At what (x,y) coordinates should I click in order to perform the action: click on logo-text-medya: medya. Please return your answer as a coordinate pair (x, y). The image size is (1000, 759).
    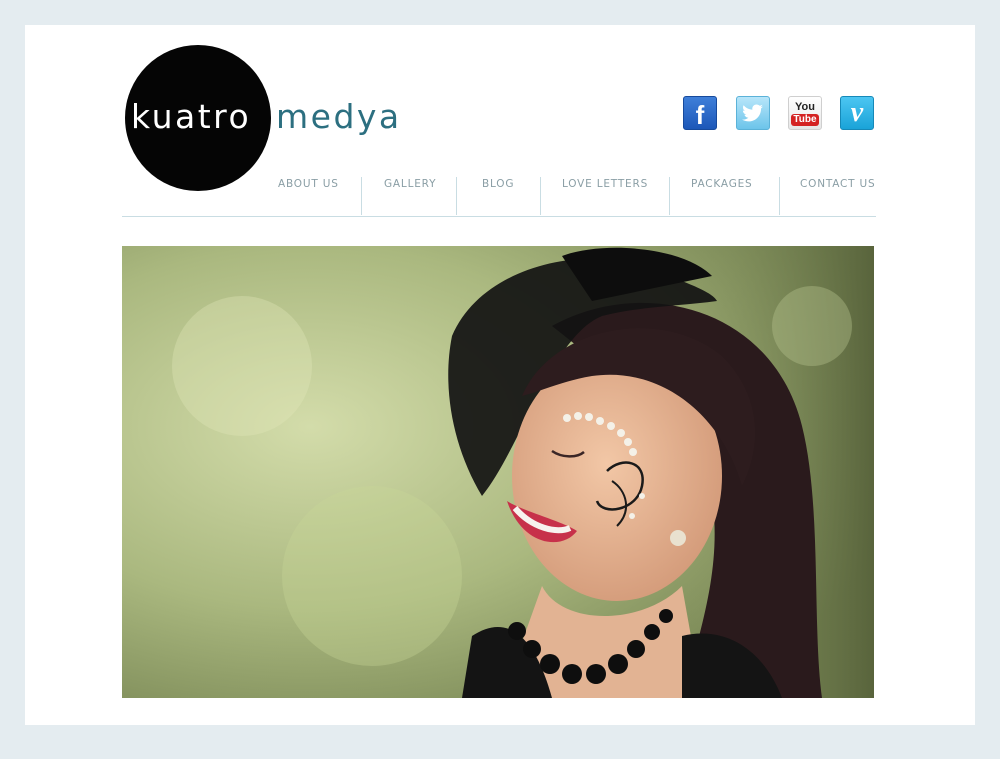
    Looking at the image, I should click on (339, 117).